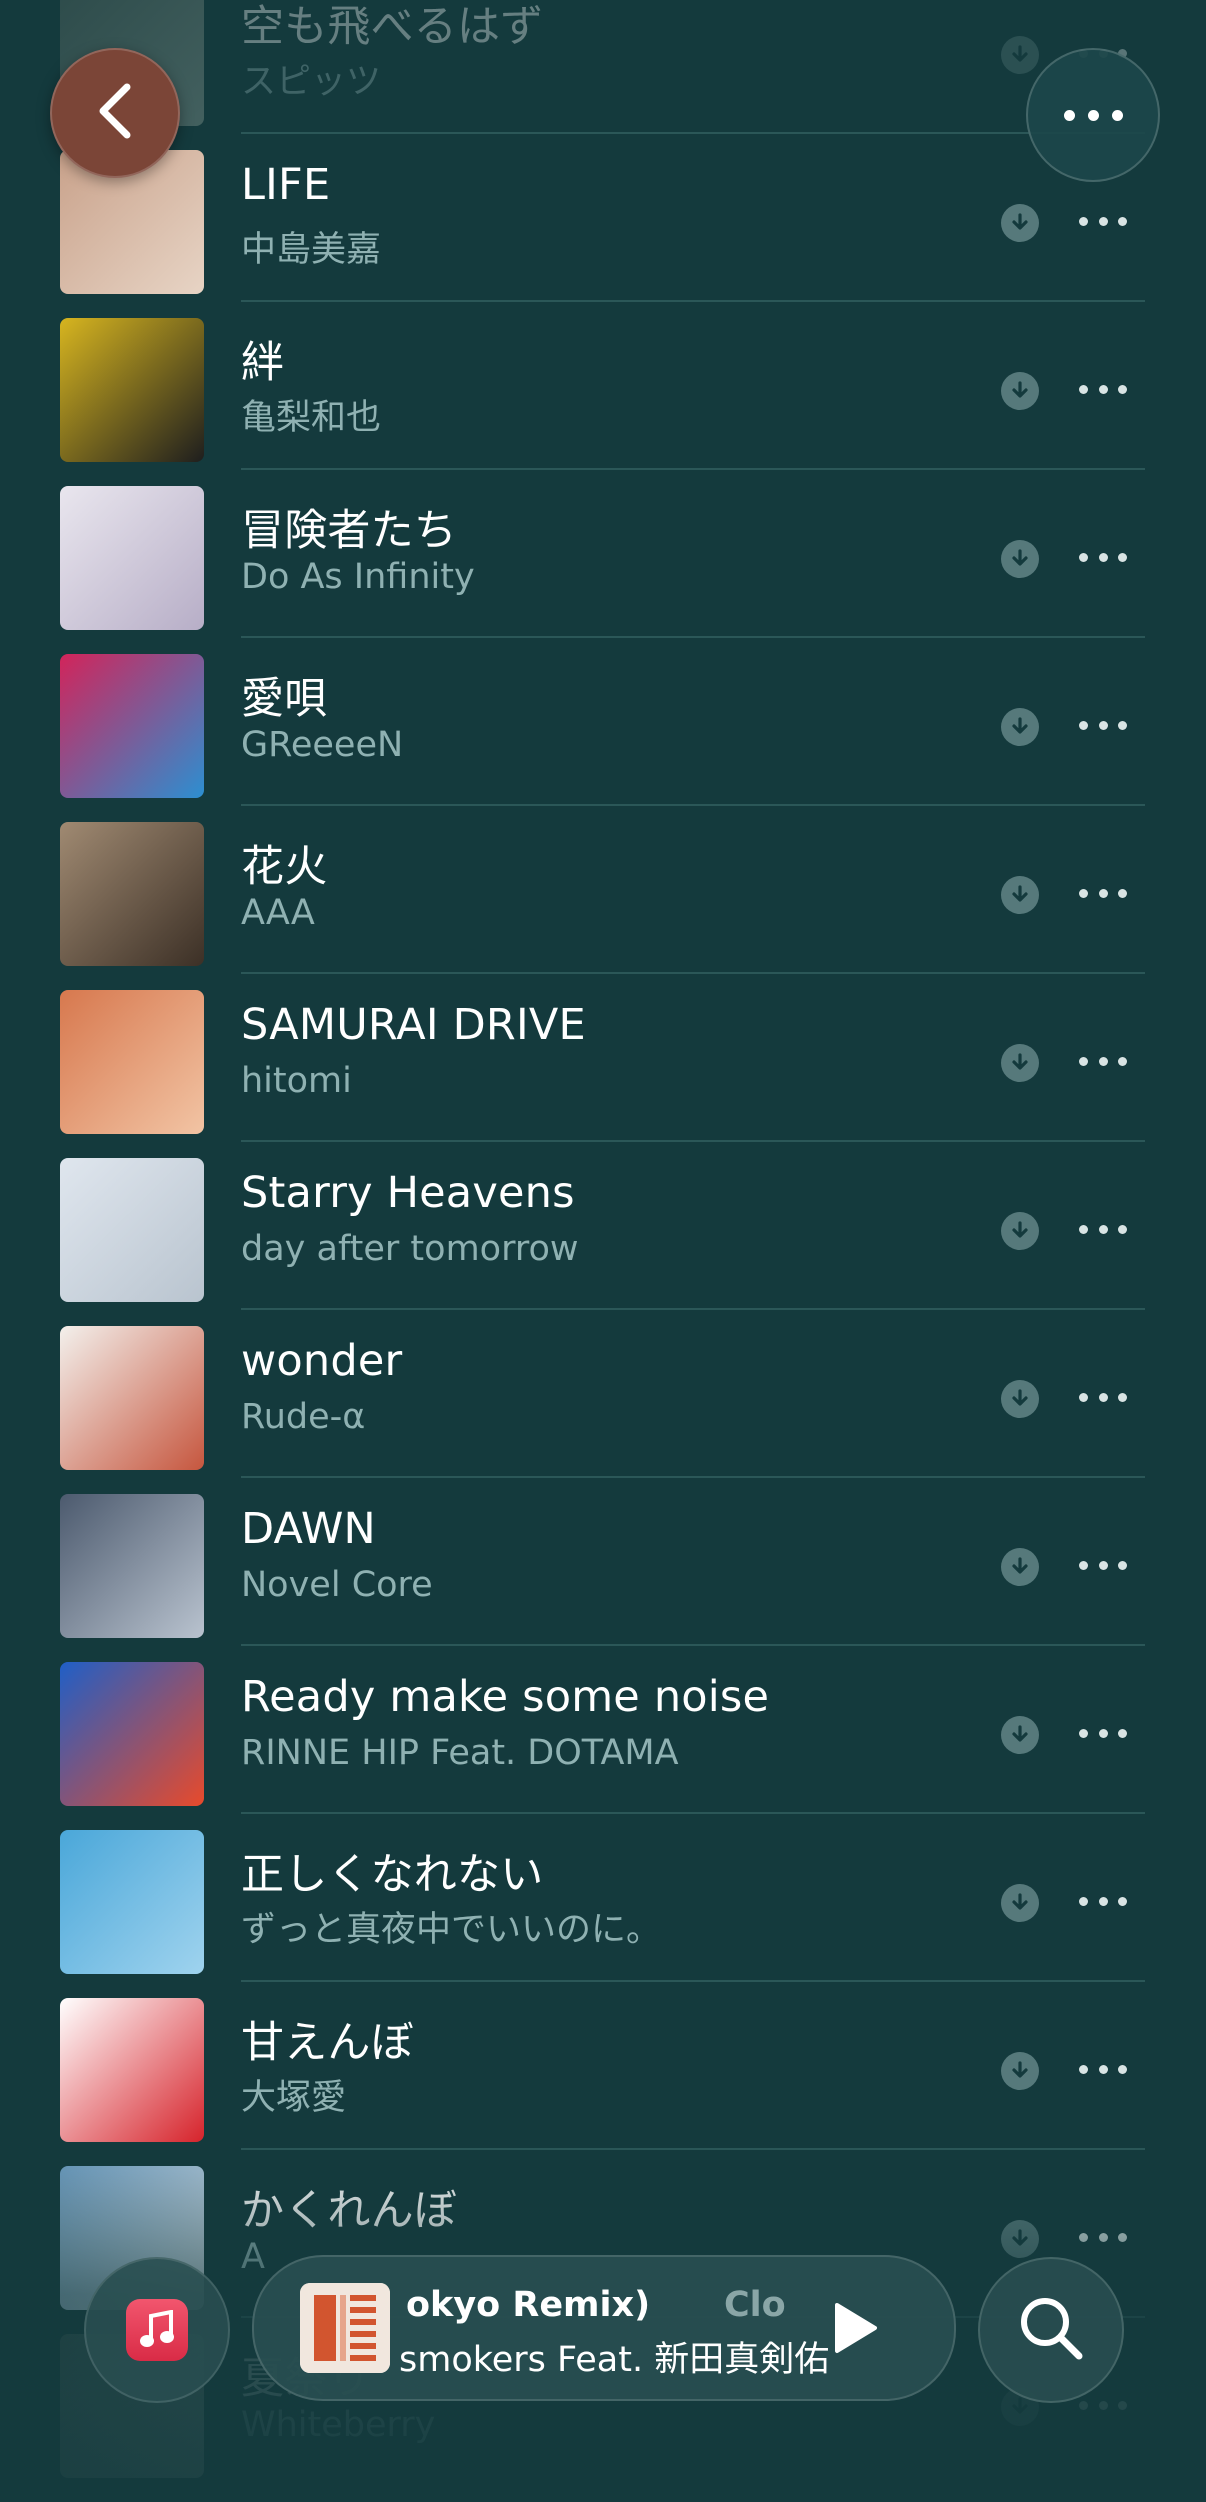 The height and width of the screenshot is (2502, 1206). I want to click on song-artist: hitomi, so click(296, 1081).